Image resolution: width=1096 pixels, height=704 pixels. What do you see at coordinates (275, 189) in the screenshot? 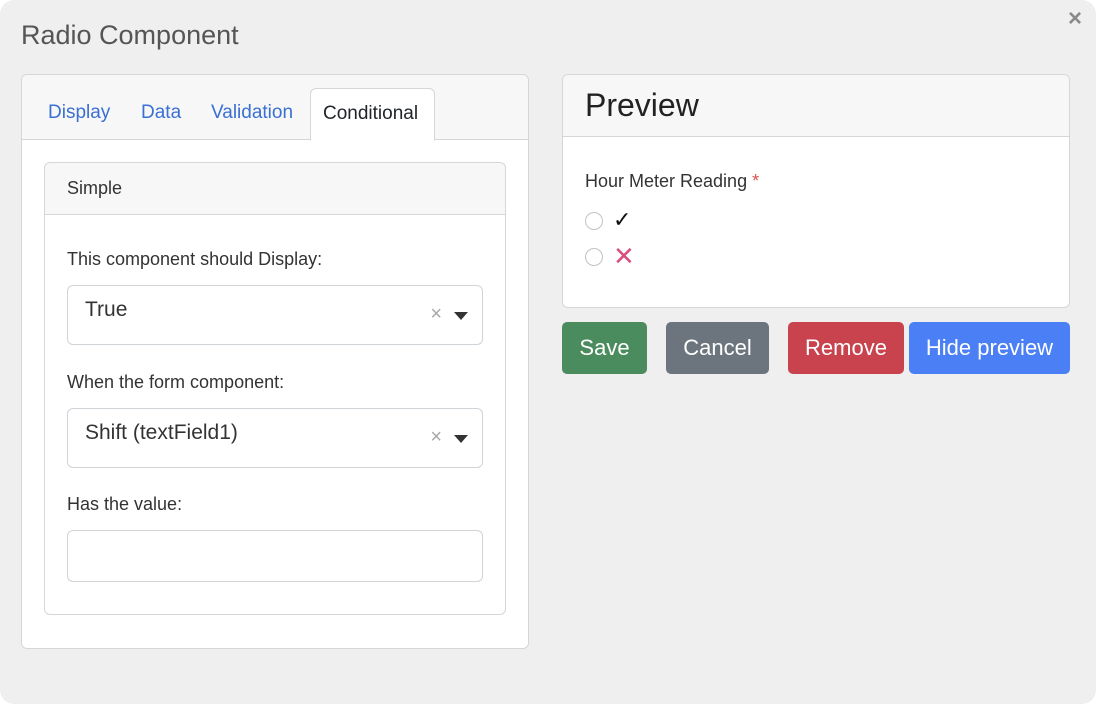
I see `card-title: Simple` at bounding box center [275, 189].